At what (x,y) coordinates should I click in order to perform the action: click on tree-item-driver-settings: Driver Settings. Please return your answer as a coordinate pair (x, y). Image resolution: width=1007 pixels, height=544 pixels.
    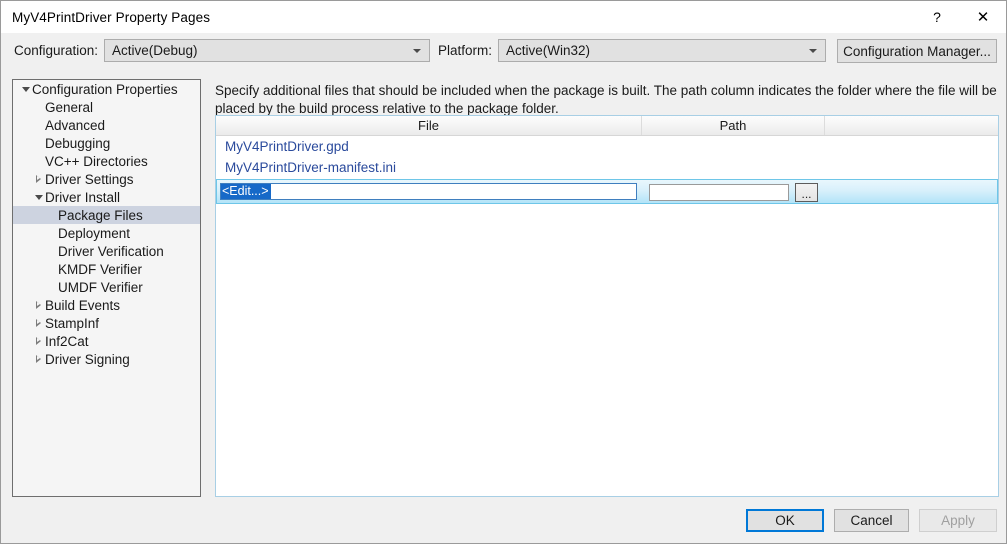
    Looking at the image, I should click on (106, 179).